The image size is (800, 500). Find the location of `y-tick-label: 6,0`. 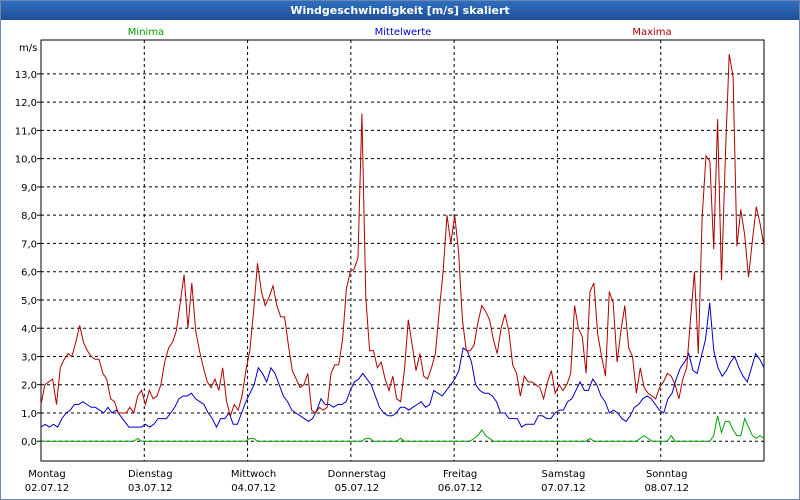

y-tick-label: 6,0 is located at coordinates (29, 273).